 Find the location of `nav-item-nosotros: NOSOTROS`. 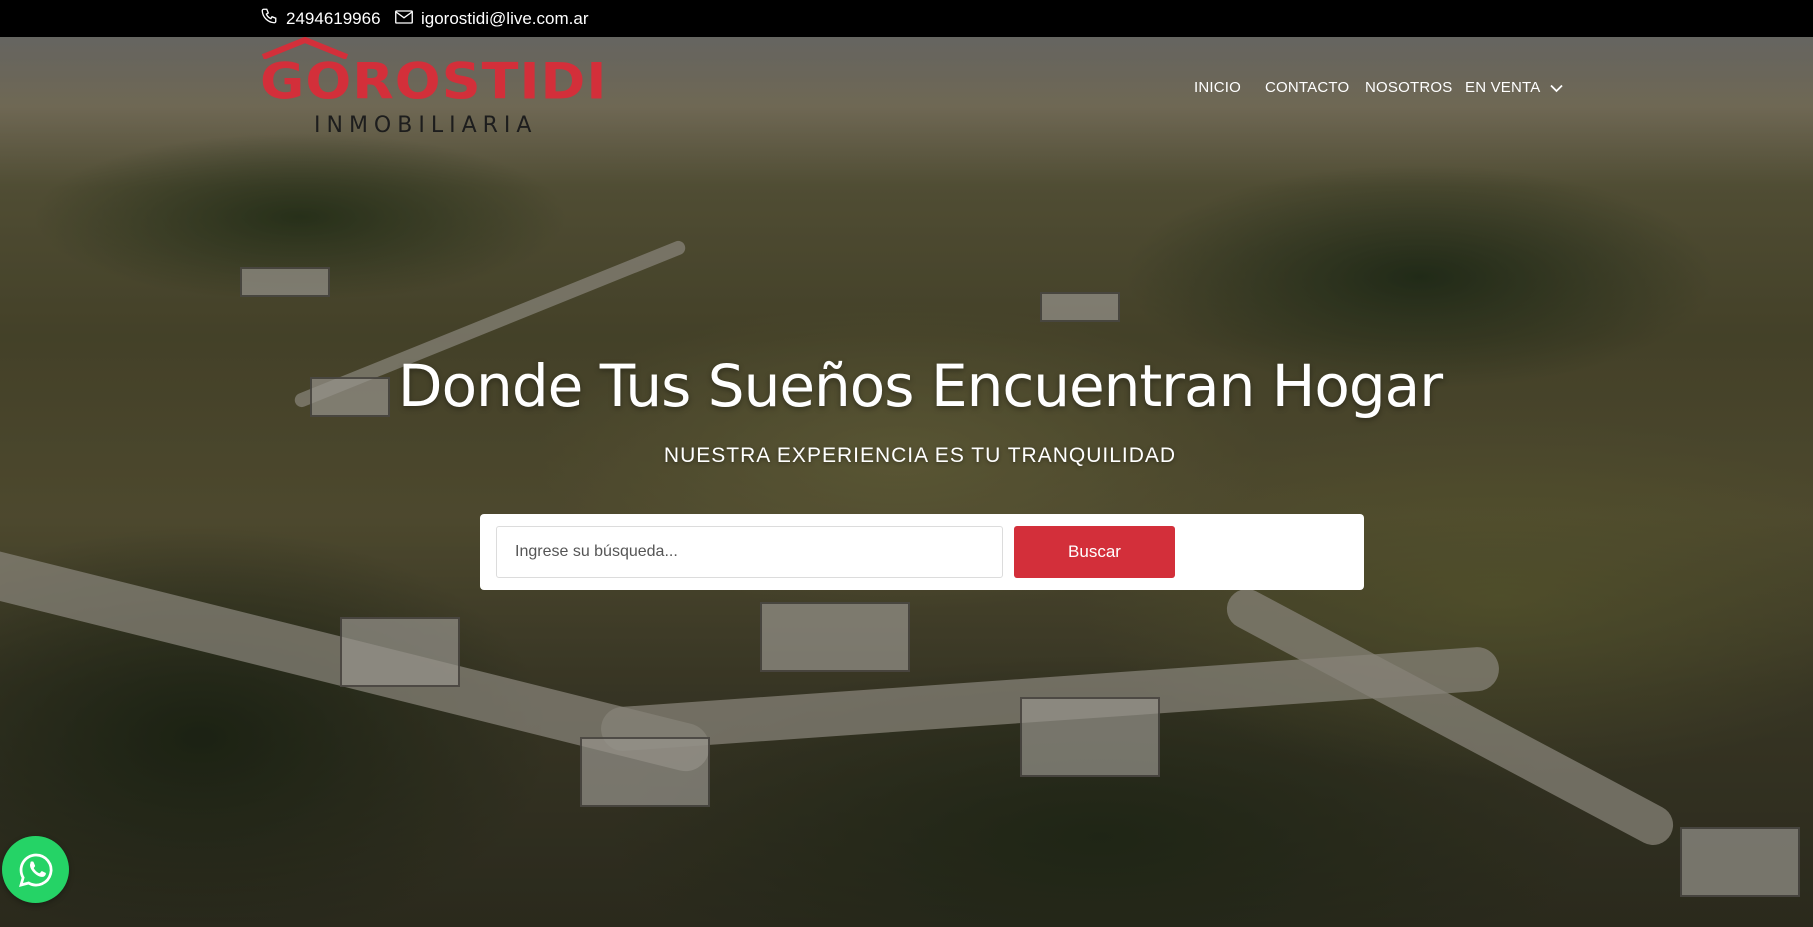

nav-item-nosotros: NOSOTROS is located at coordinates (1408, 88).